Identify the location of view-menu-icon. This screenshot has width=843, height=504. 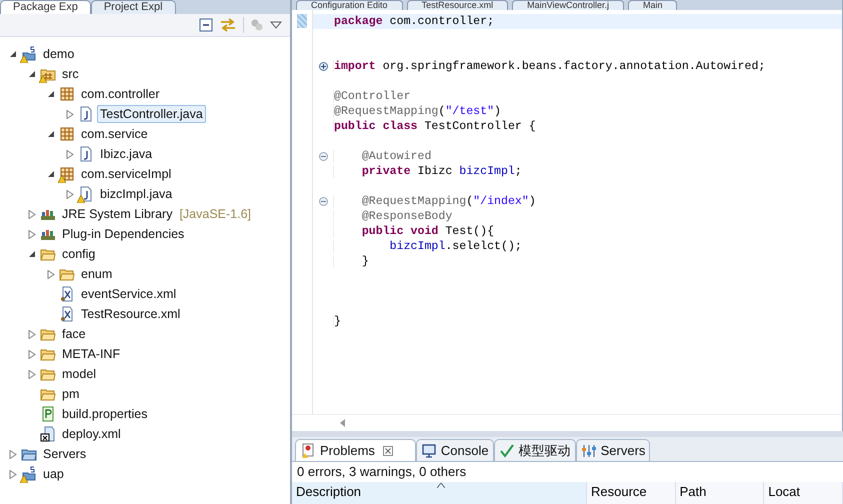
(276, 25).